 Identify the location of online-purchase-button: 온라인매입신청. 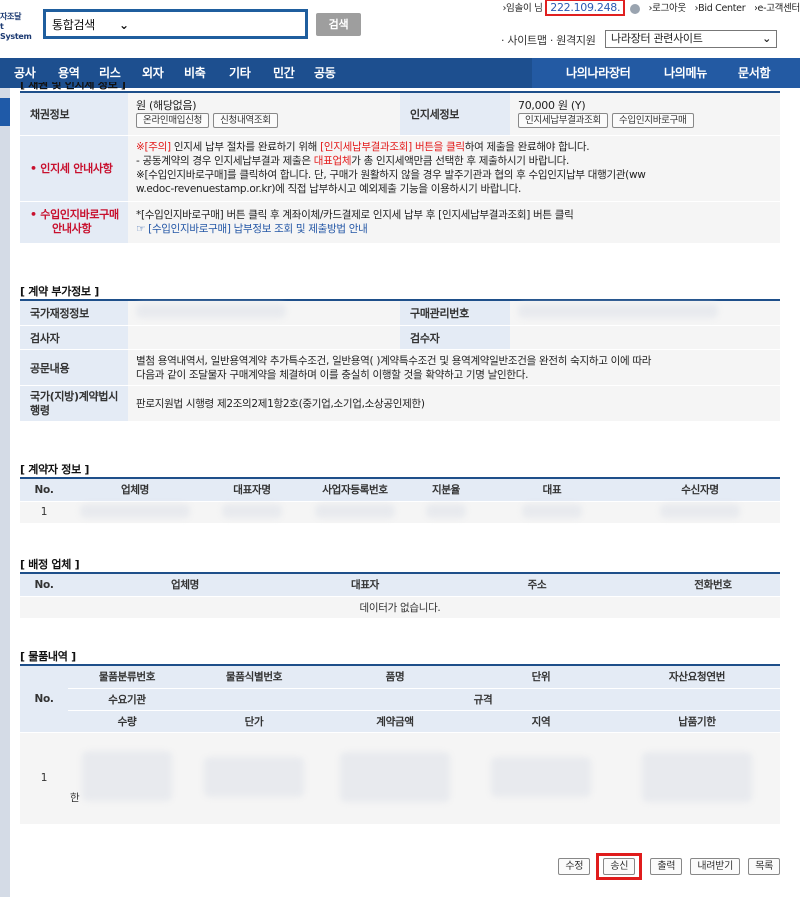
(173, 121).